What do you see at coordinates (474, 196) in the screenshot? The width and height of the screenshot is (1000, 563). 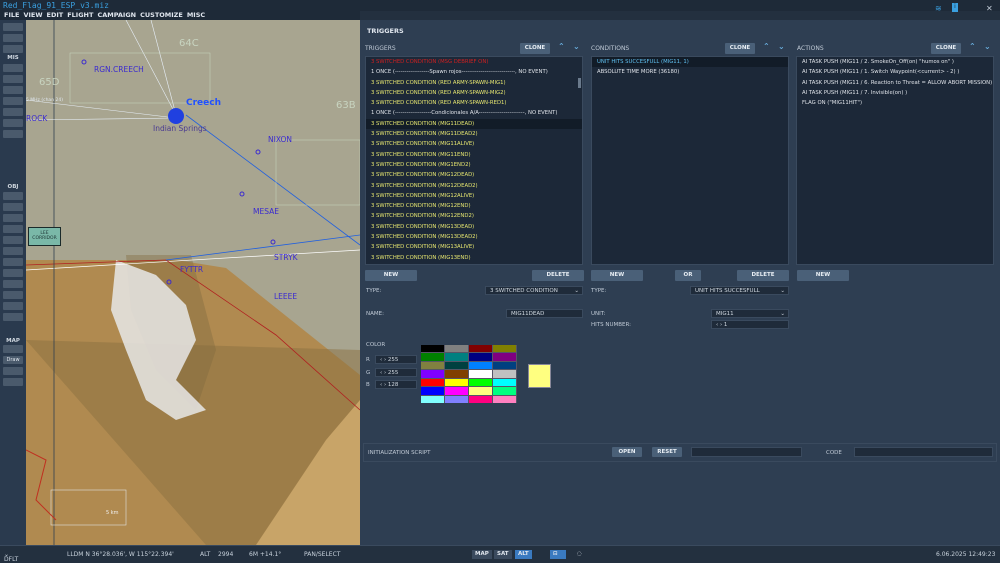 I see `list-item: 3 SWITCHED CONDITION (MIG12ALIVE)` at bounding box center [474, 196].